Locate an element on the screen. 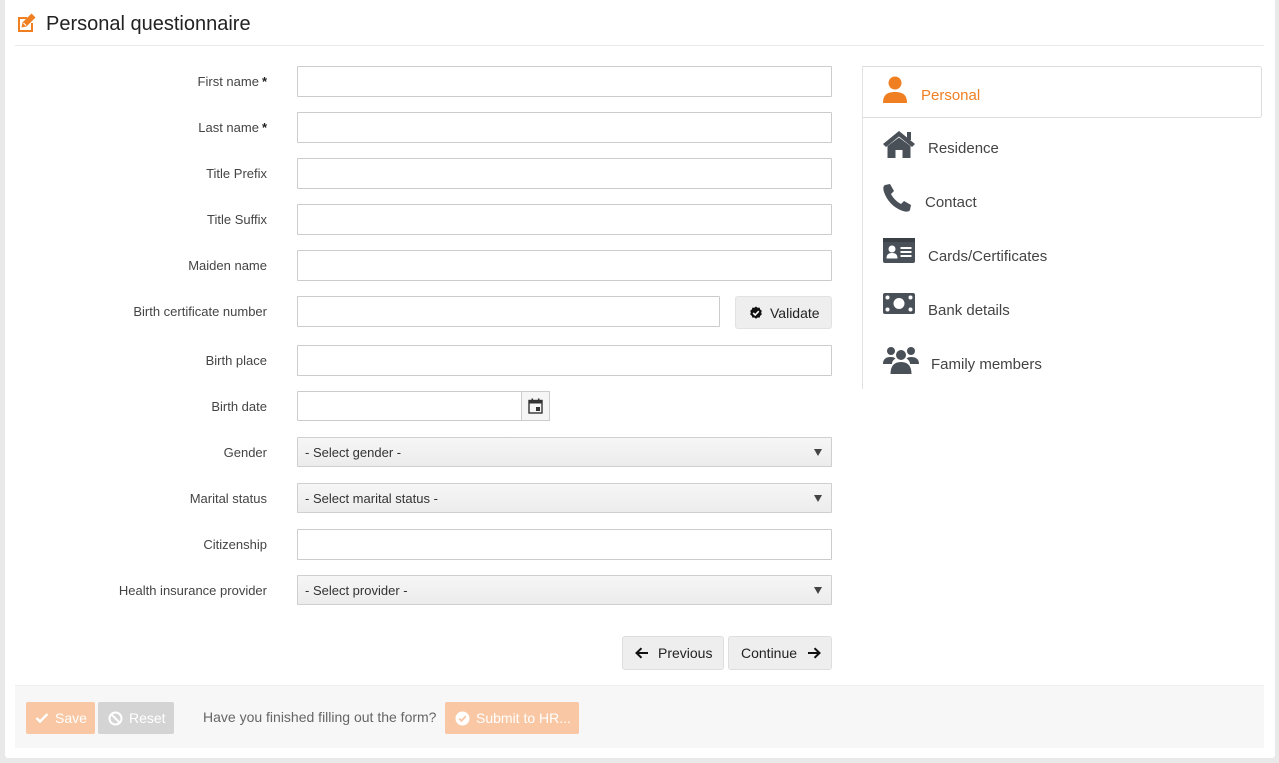 This screenshot has width=1279, height=763. calendar-button is located at coordinates (535, 406).